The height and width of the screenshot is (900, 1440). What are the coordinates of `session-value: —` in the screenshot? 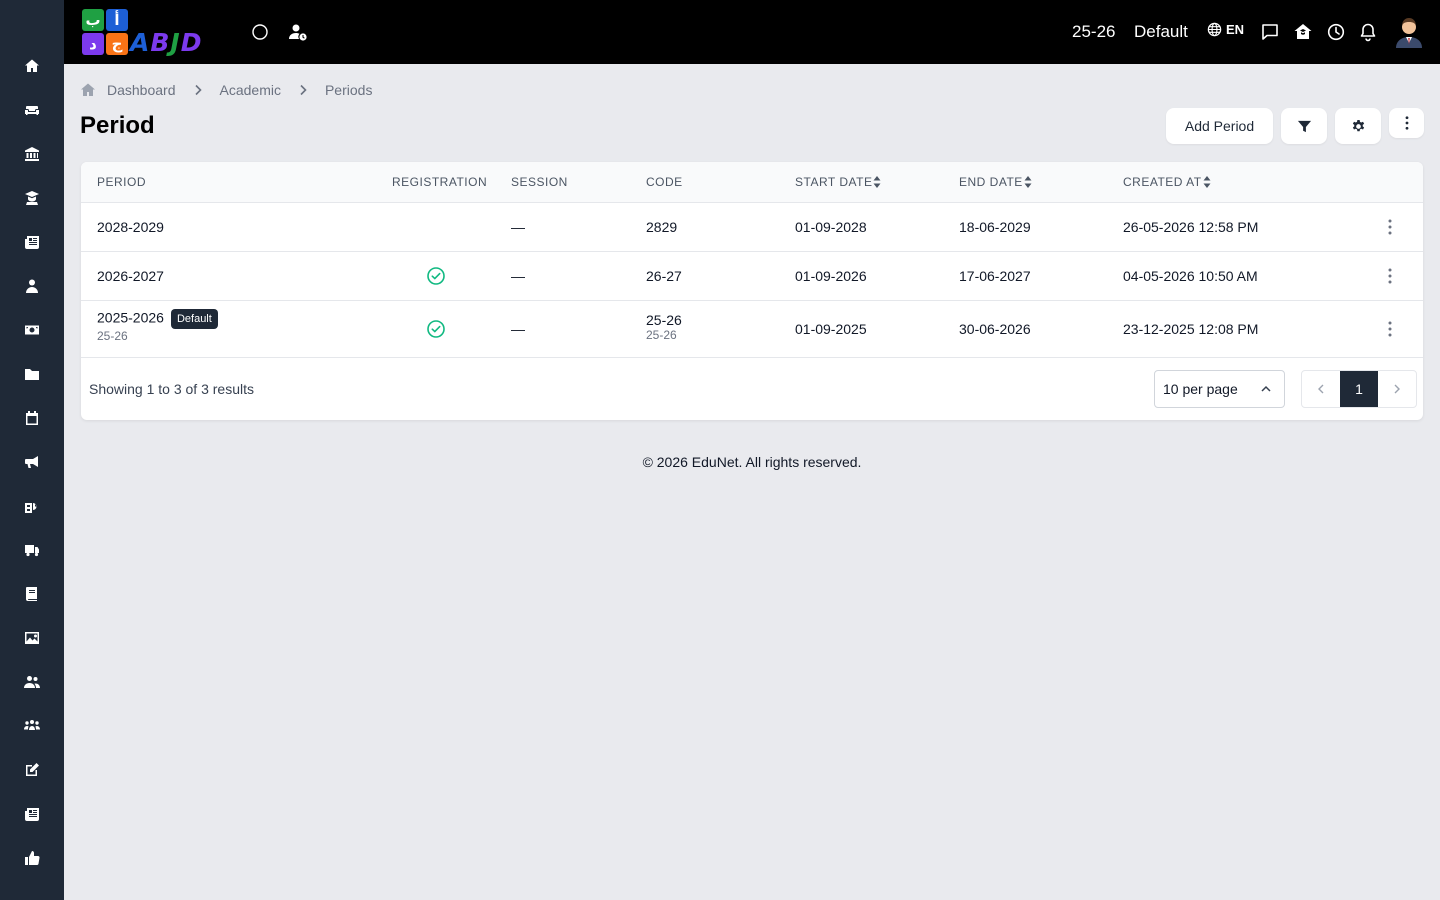 It's located at (518, 227).